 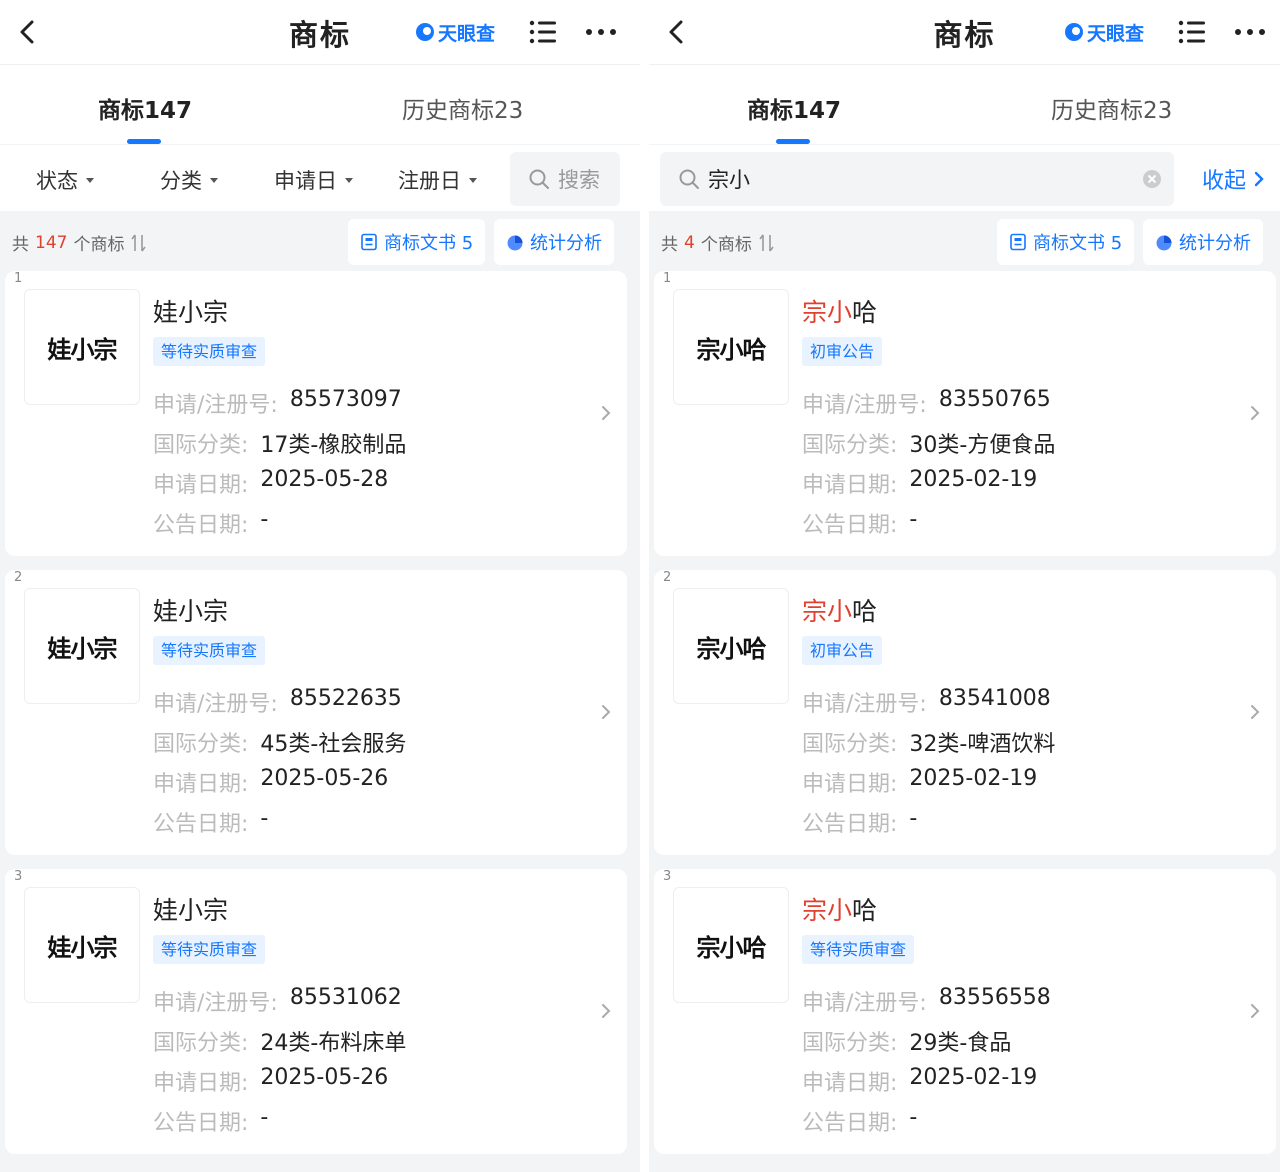 I want to click on search-button: 搜索, so click(x=565, y=179).